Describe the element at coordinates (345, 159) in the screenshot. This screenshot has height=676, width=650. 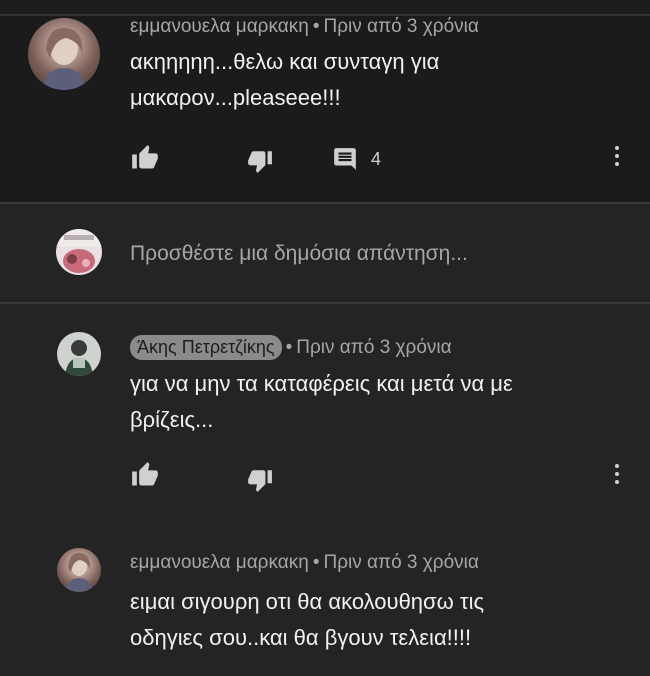
I see `comment-icon` at that location.